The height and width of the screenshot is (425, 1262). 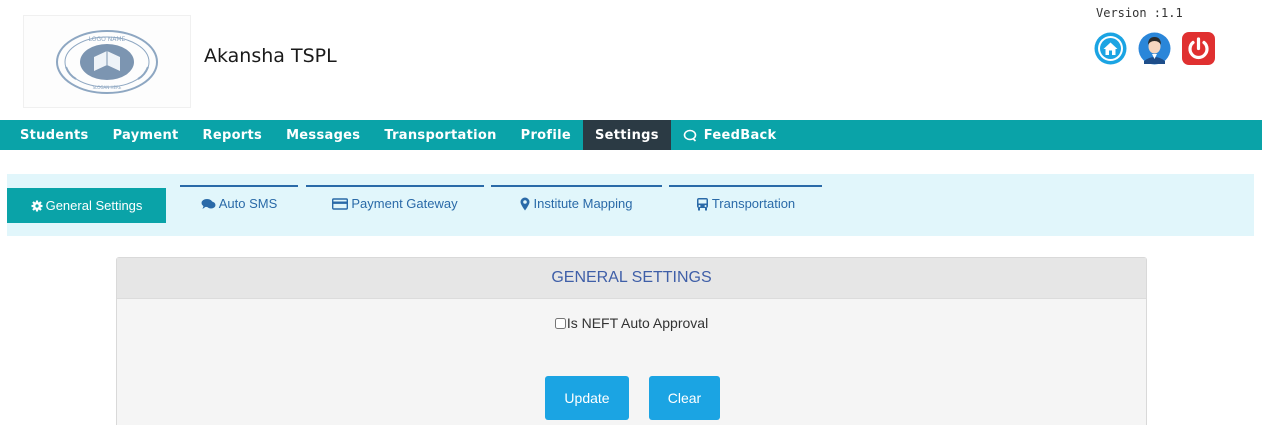 I want to click on nav-transportation: Transportation, so click(x=440, y=135).